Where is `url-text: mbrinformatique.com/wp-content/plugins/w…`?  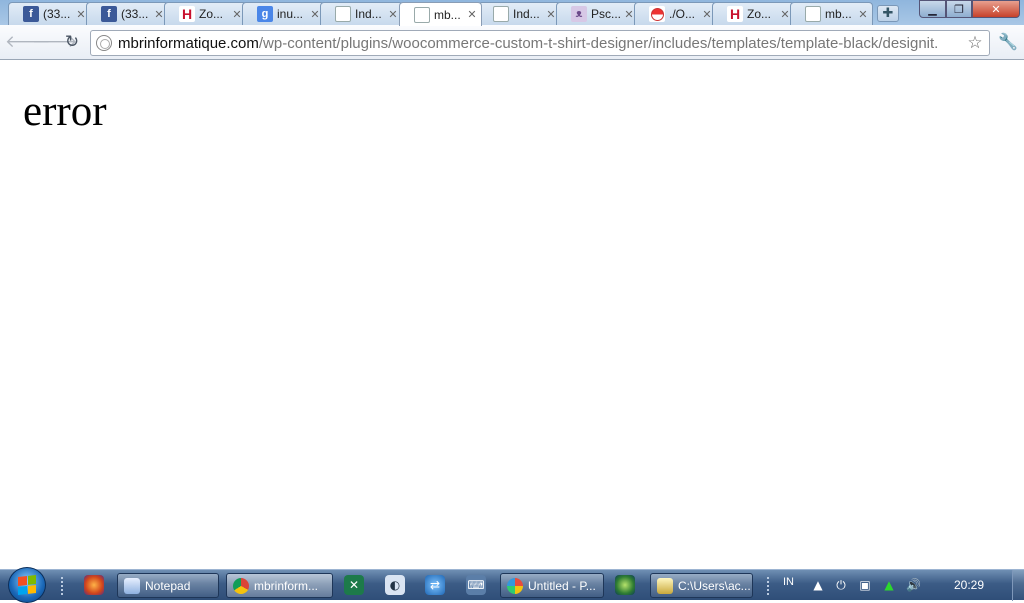
url-text: mbrinformatique.com/wp-content/plugins/w… is located at coordinates (541, 43).